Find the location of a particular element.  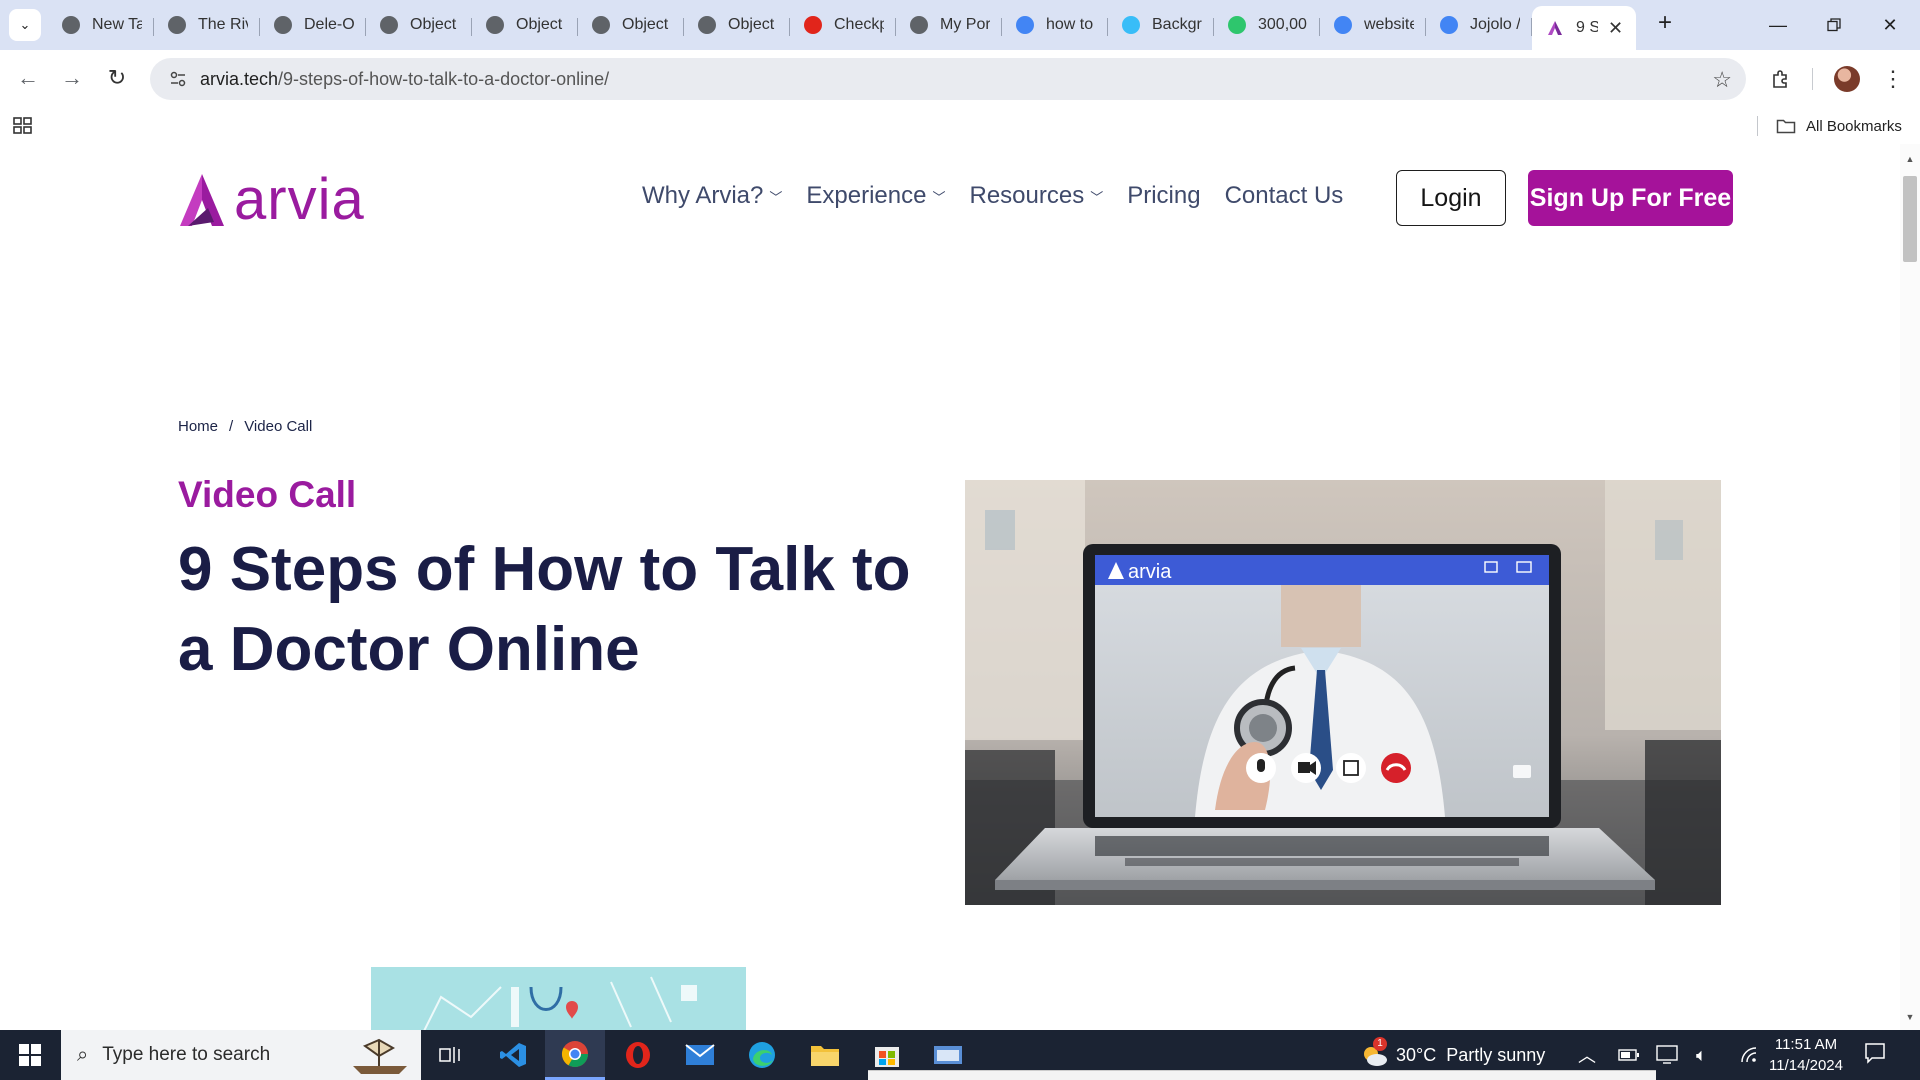

extensions-button is located at coordinates (1781, 79).